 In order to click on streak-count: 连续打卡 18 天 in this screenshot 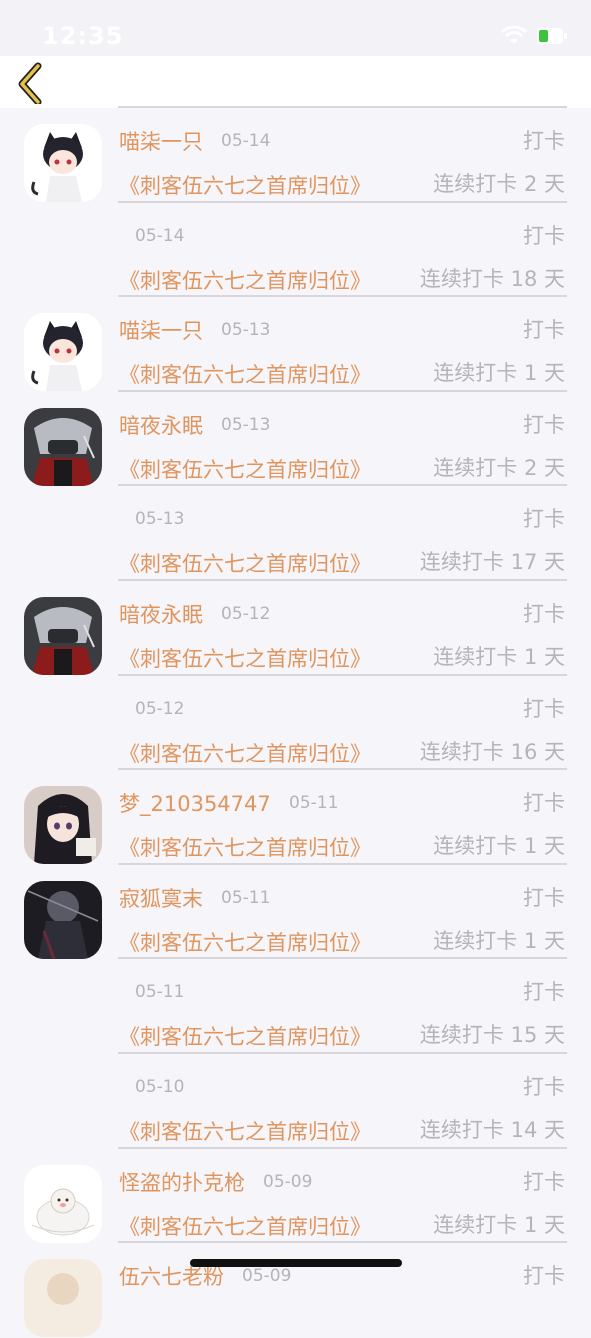, I will do `click(492, 278)`.